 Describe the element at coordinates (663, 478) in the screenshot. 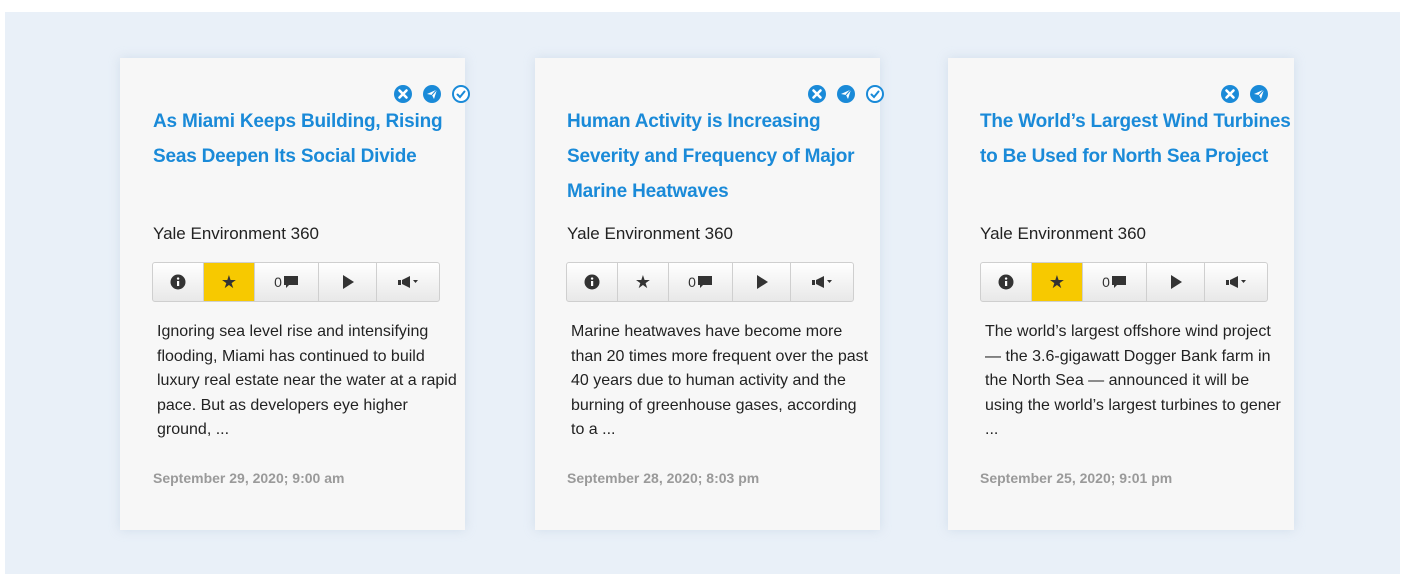

I see `article-date: September 28, 2020; 8:03 pm` at that location.